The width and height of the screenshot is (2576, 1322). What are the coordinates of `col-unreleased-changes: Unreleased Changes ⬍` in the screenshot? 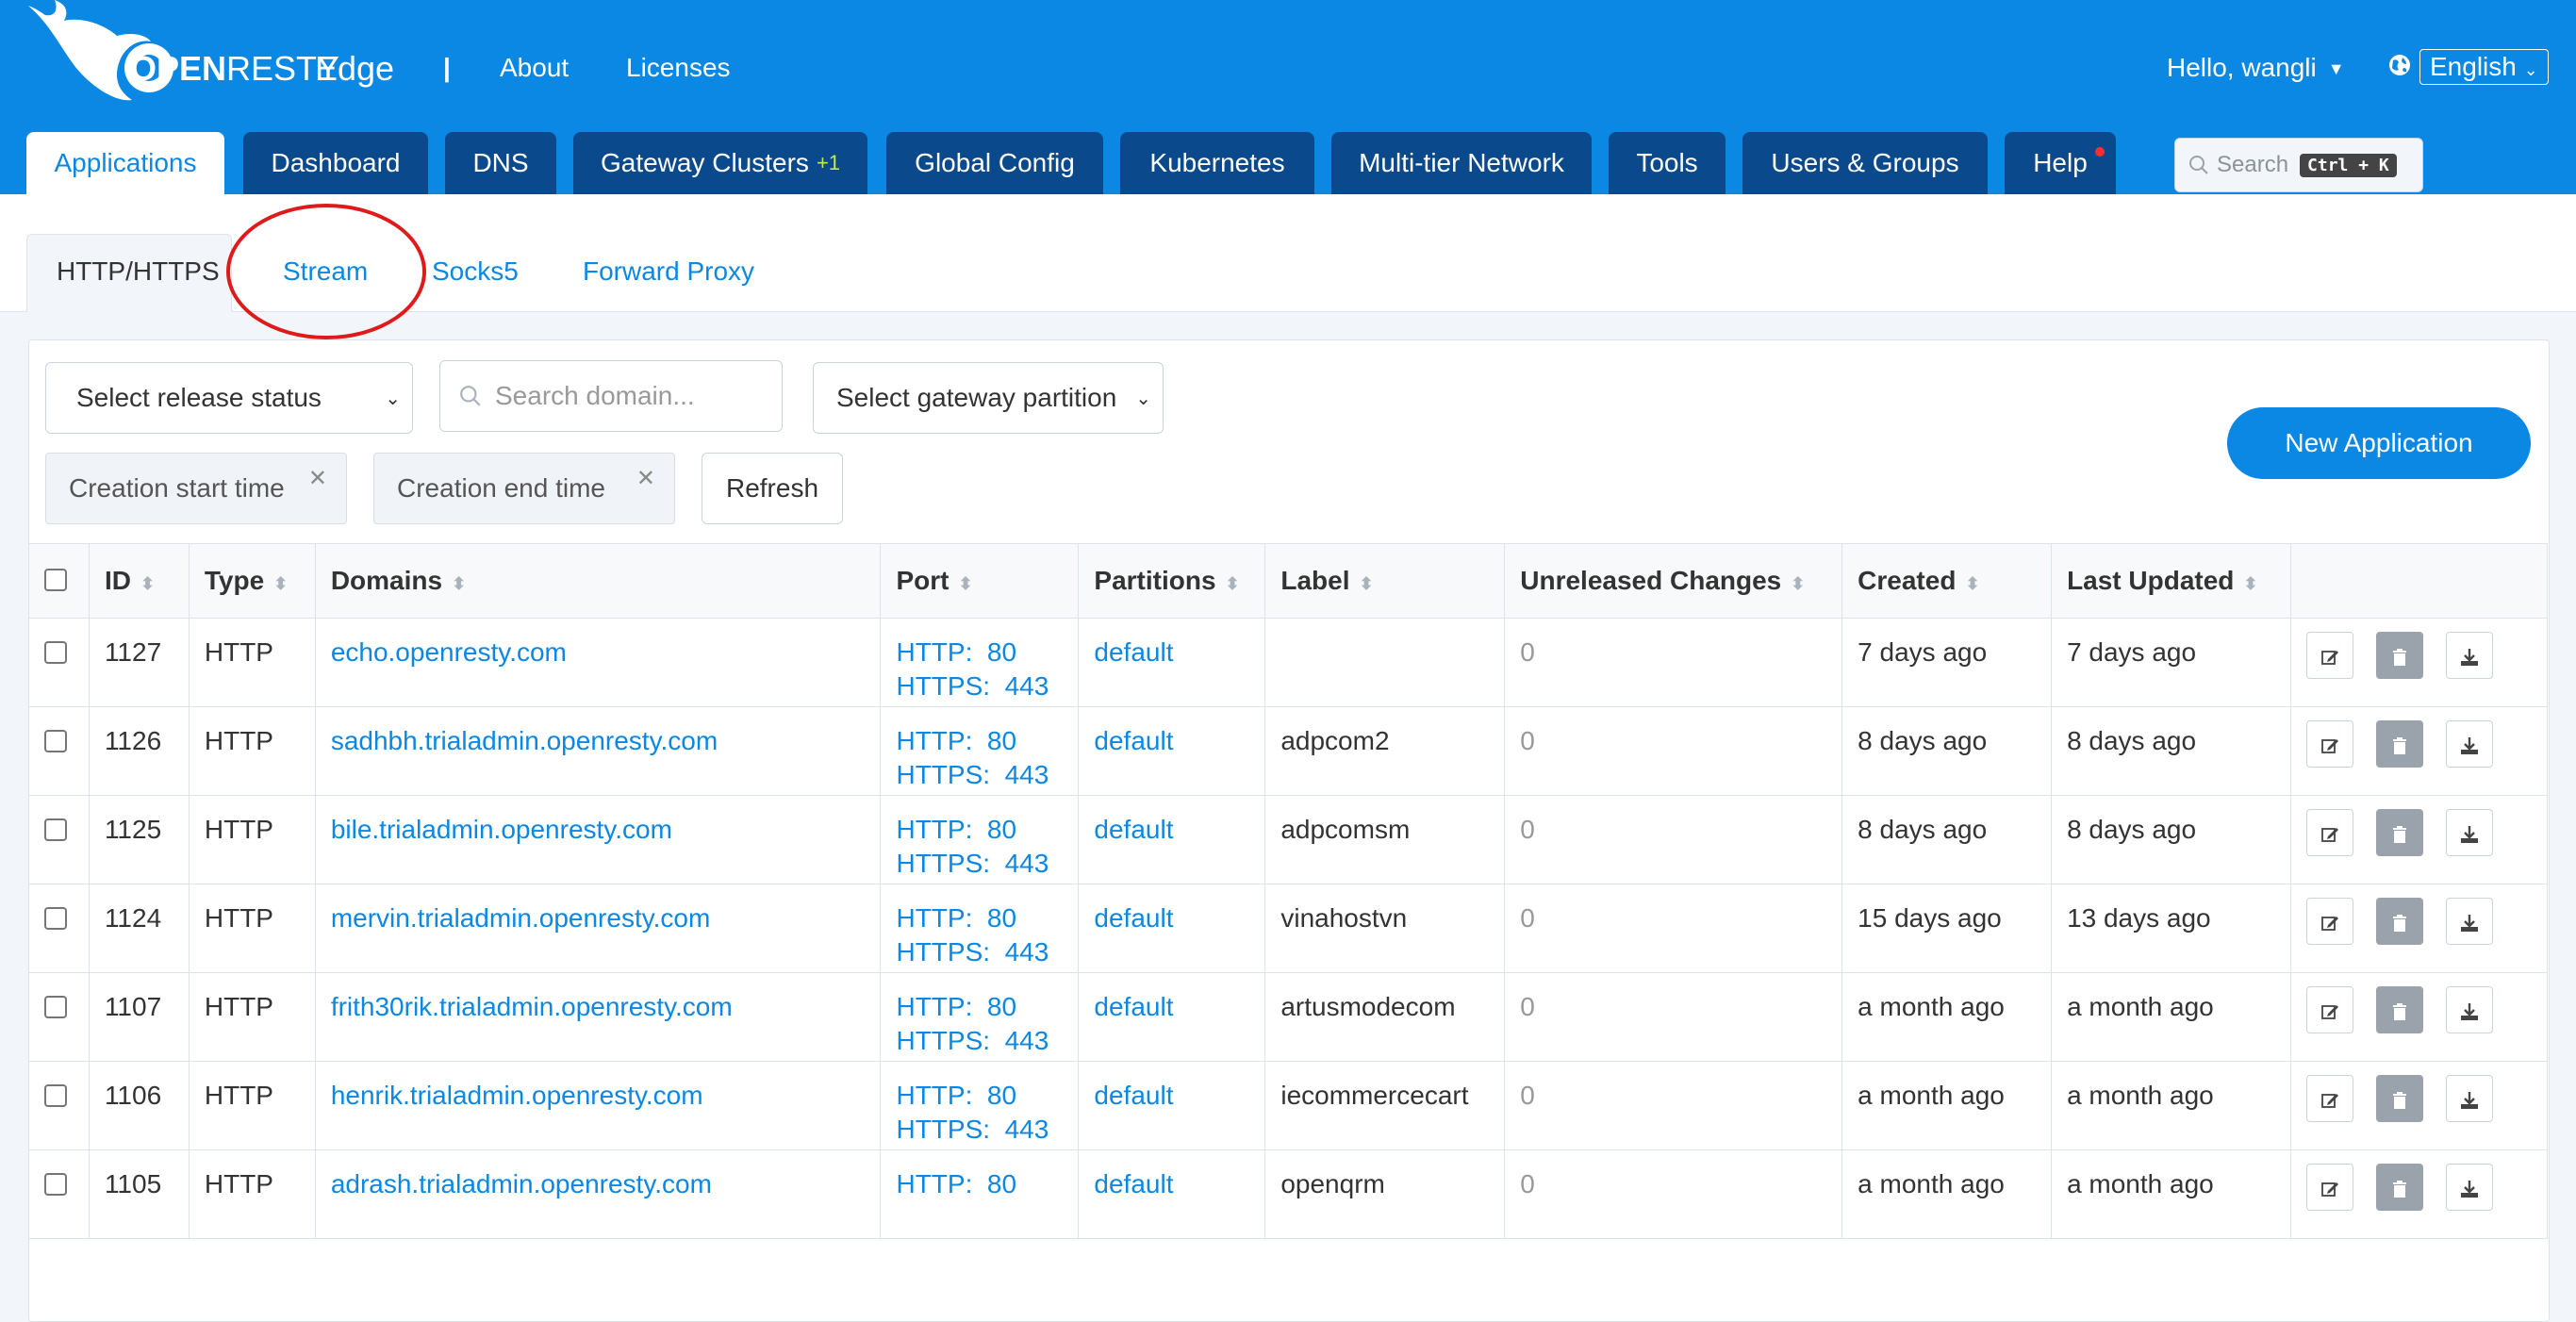 It's located at (1673, 581).